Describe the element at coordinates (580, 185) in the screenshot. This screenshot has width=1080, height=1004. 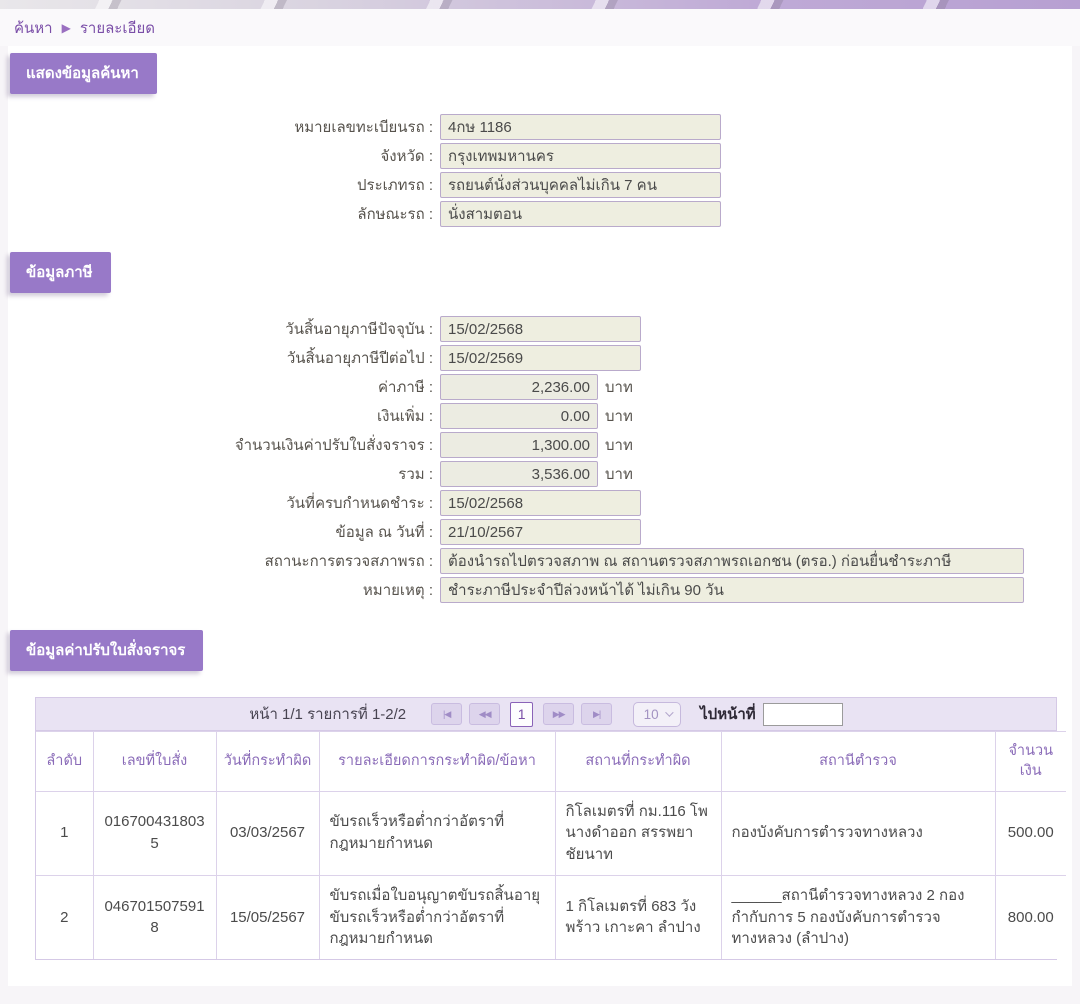
I see `vehicle-type-input` at that location.